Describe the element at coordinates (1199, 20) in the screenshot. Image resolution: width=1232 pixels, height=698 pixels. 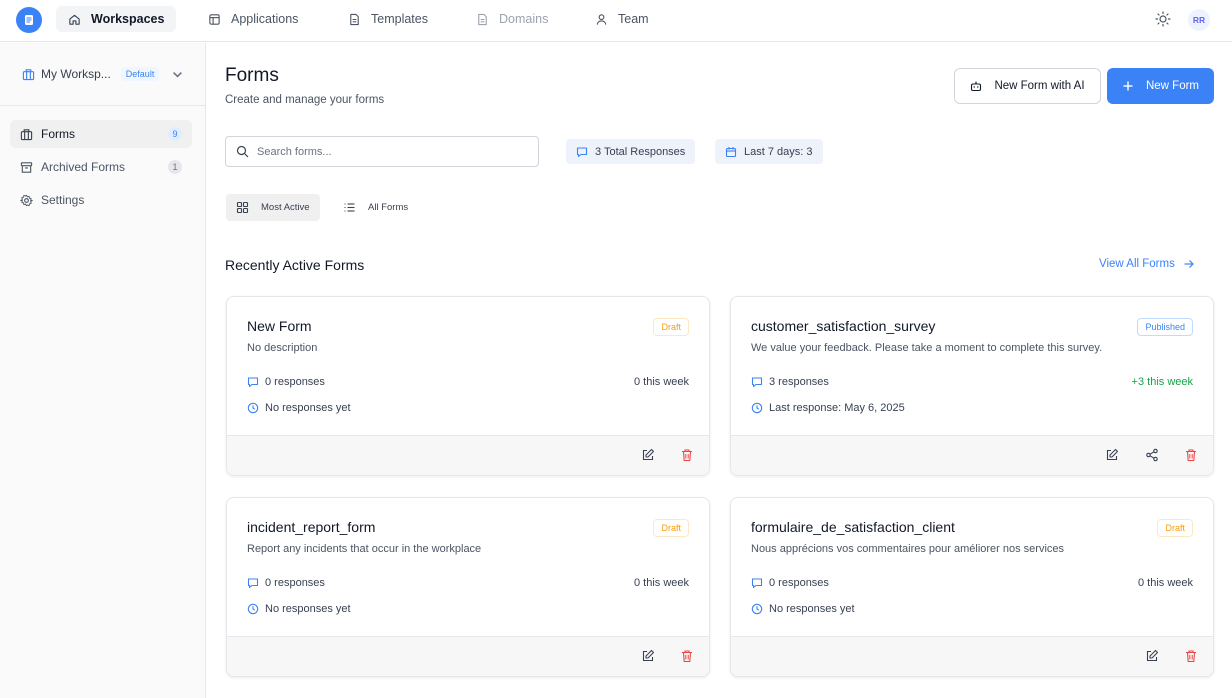
I see `user-avatar: RR` at that location.